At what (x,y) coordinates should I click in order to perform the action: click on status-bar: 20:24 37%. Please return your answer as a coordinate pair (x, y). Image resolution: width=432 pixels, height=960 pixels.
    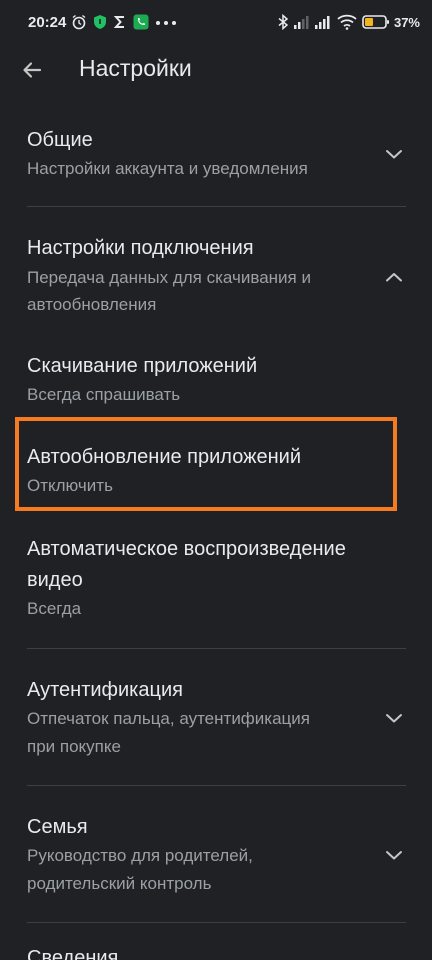
    Looking at the image, I should click on (216, 22).